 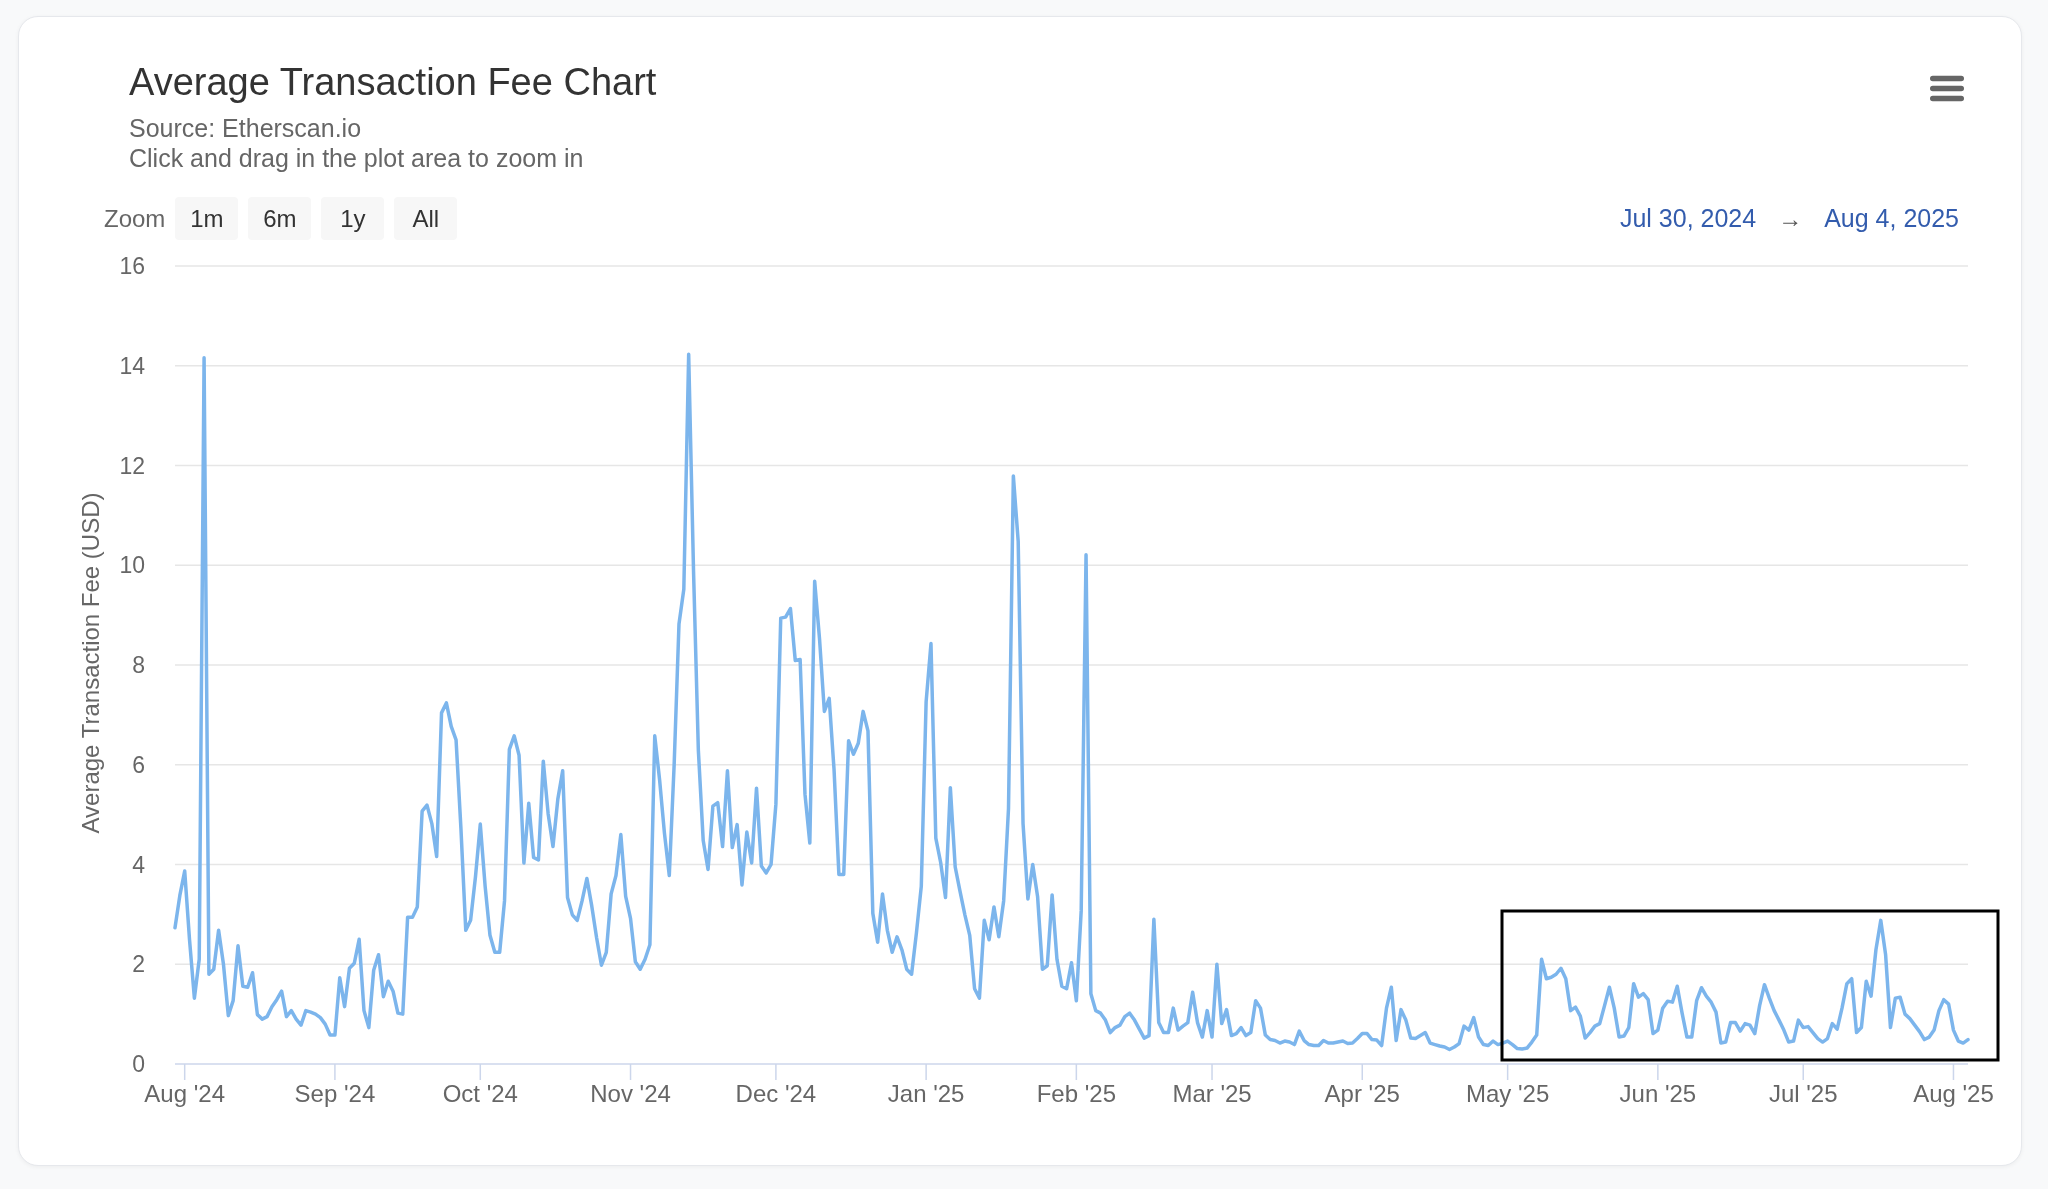 I want to click on x-axis-label: Oct '24, so click(x=480, y=1093).